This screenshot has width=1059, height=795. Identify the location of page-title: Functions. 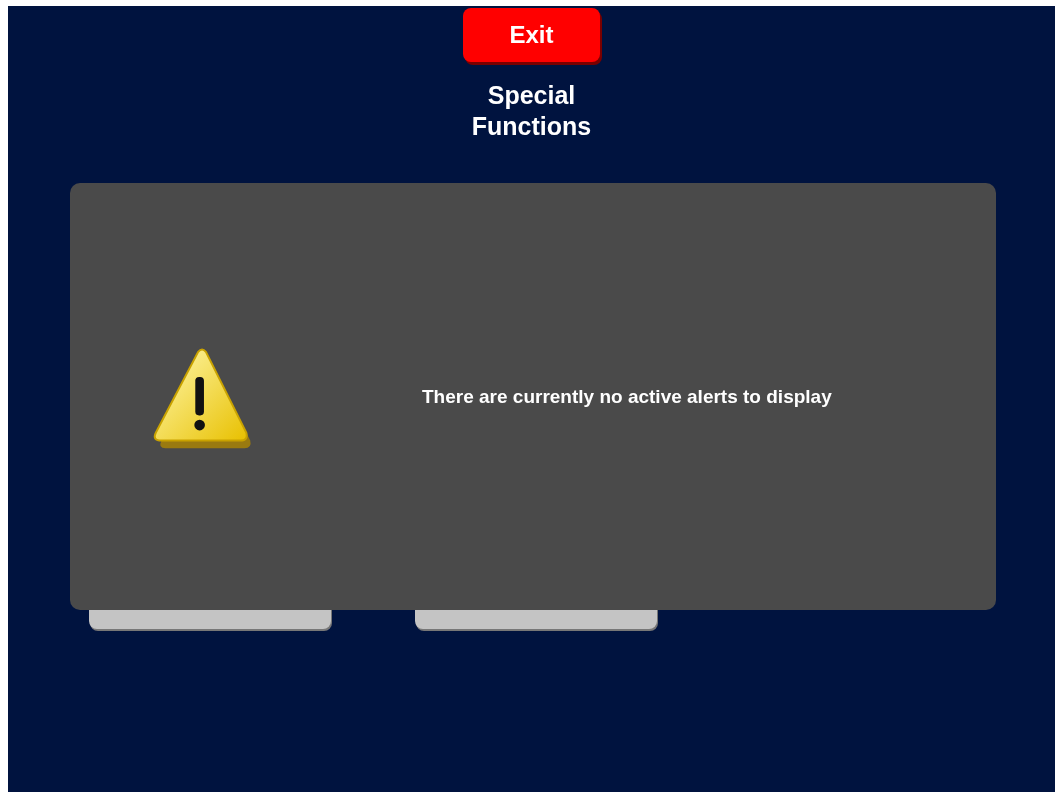
(531, 126).